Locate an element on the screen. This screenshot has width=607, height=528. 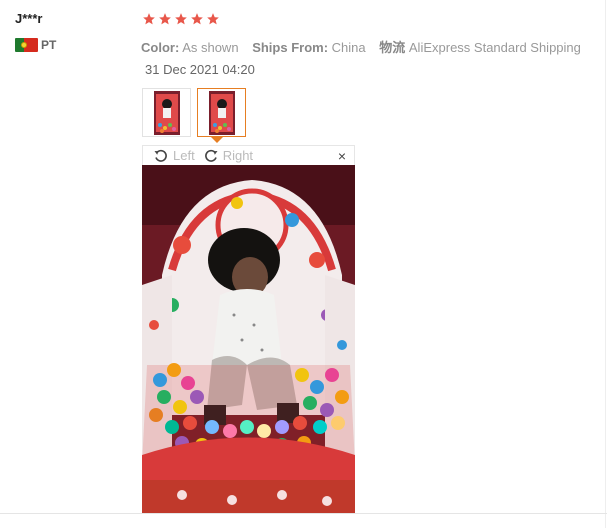
reviewer-country: PT is located at coordinates (35, 45).